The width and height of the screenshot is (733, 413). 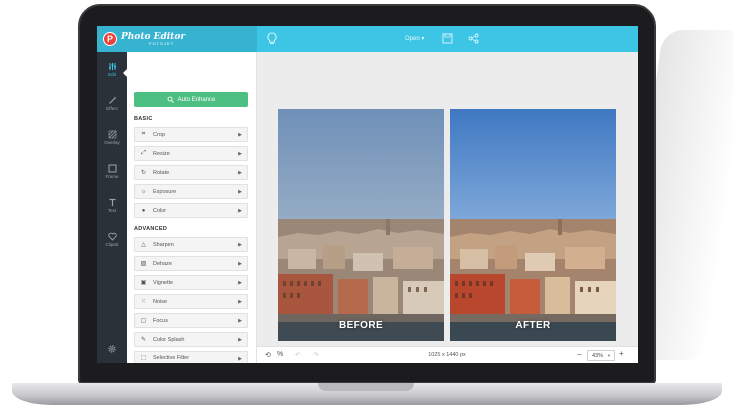 I want to click on laptop-base-notch, so click(x=366, y=387).